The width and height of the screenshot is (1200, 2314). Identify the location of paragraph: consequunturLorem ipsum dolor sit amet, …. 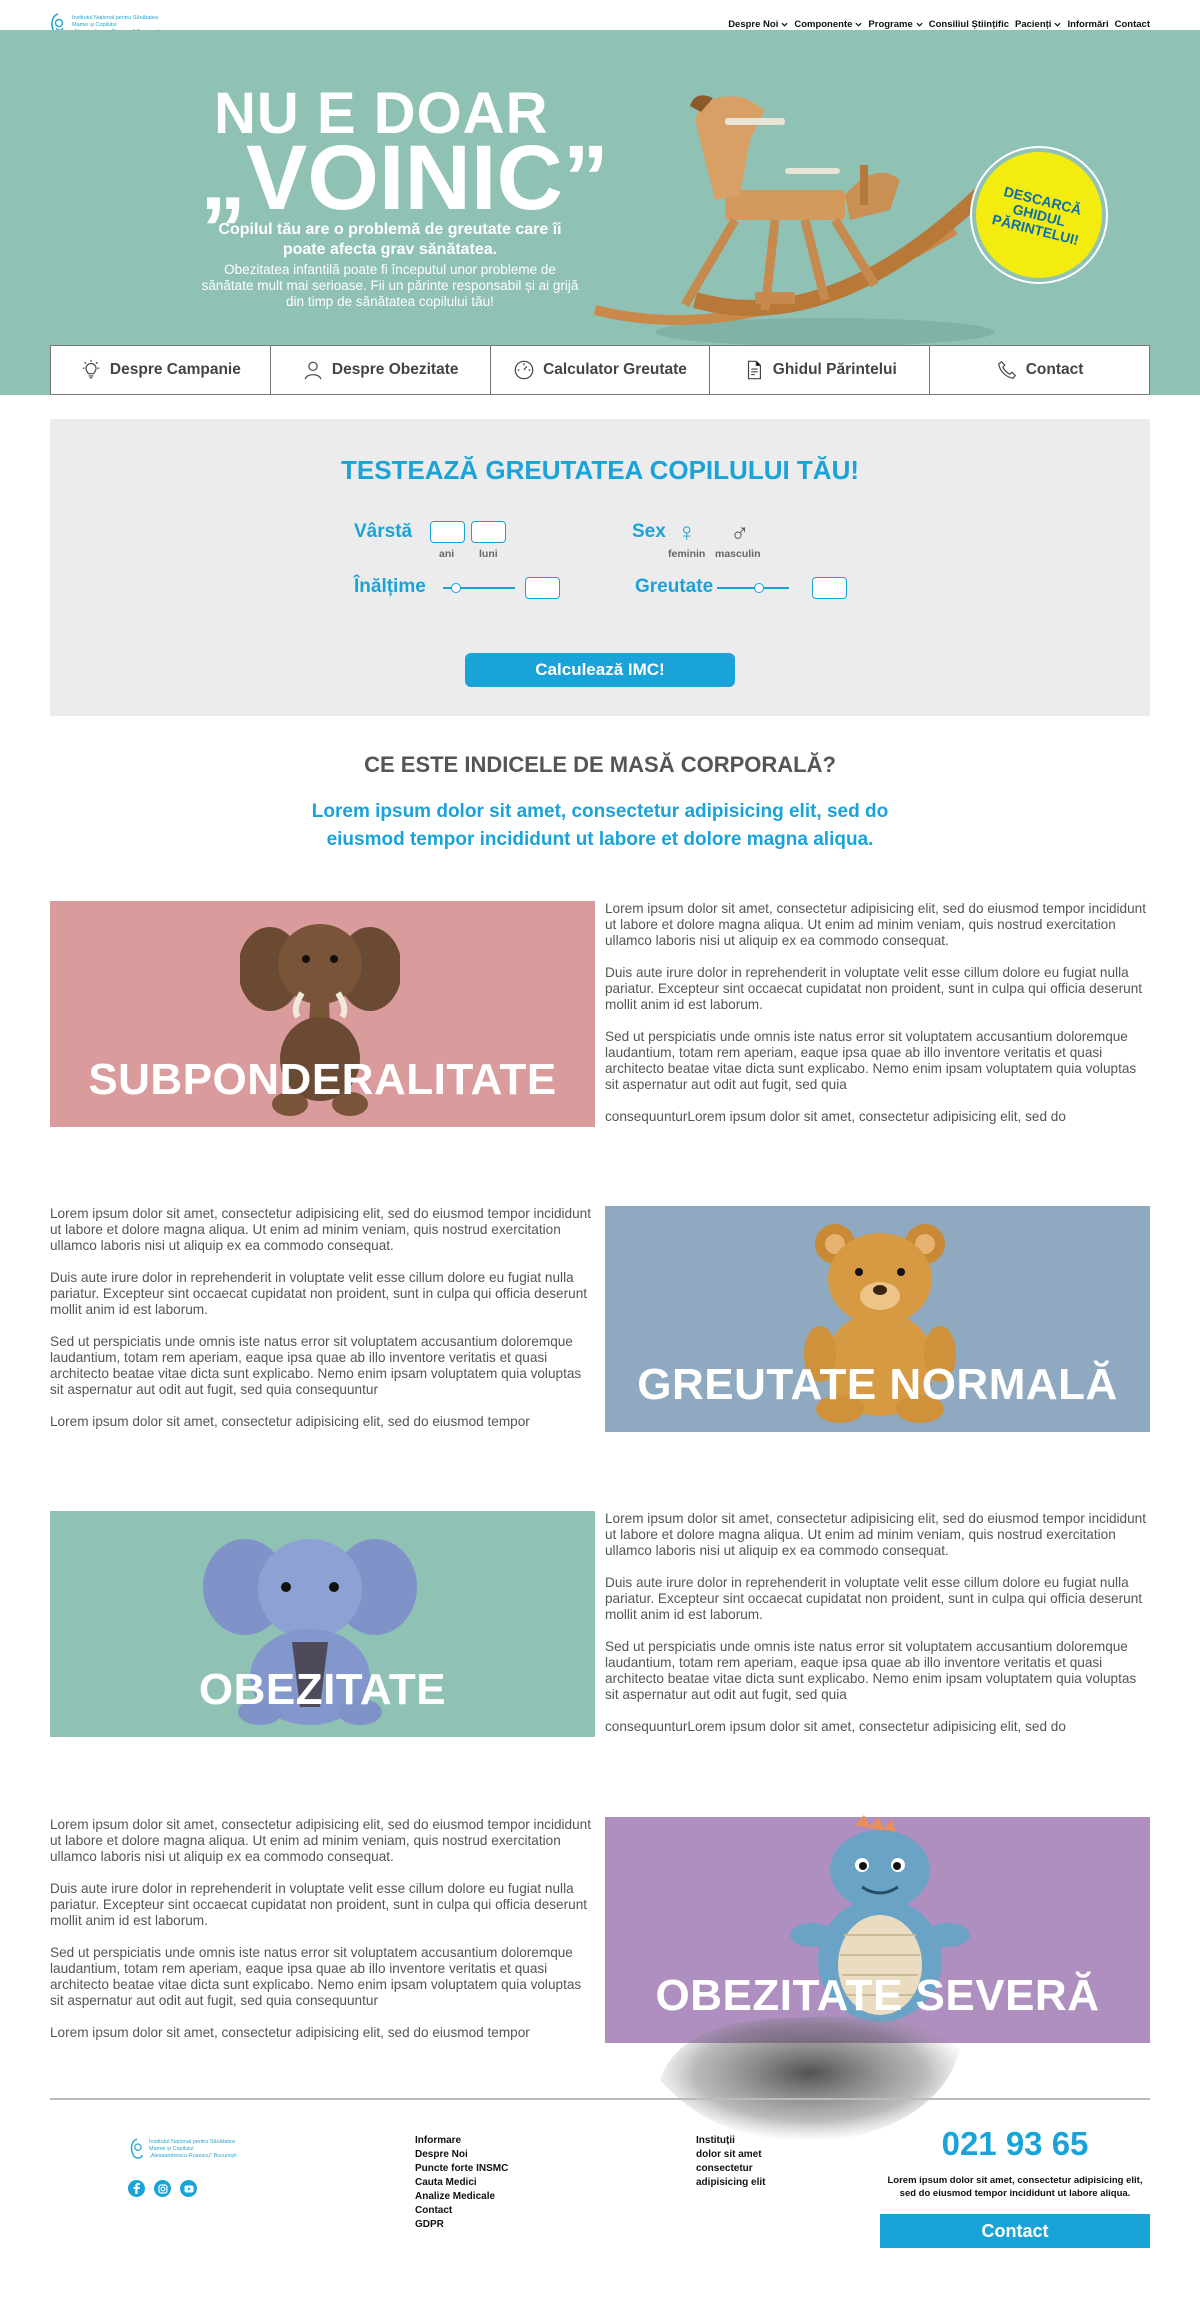
(835, 1116).